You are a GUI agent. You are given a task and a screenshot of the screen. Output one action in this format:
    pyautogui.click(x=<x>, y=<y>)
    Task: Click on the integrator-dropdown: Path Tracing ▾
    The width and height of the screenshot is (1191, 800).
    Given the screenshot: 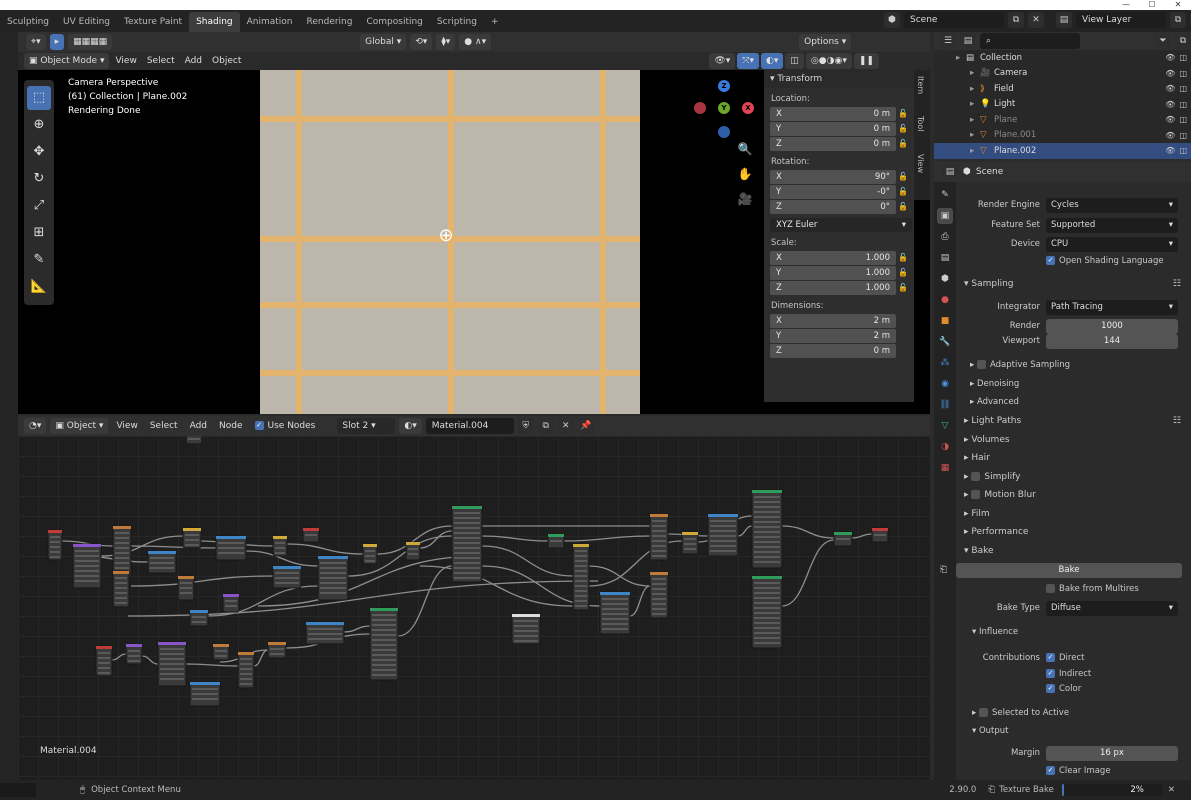 What is the action you would take?
    pyautogui.click(x=1112, y=307)
    